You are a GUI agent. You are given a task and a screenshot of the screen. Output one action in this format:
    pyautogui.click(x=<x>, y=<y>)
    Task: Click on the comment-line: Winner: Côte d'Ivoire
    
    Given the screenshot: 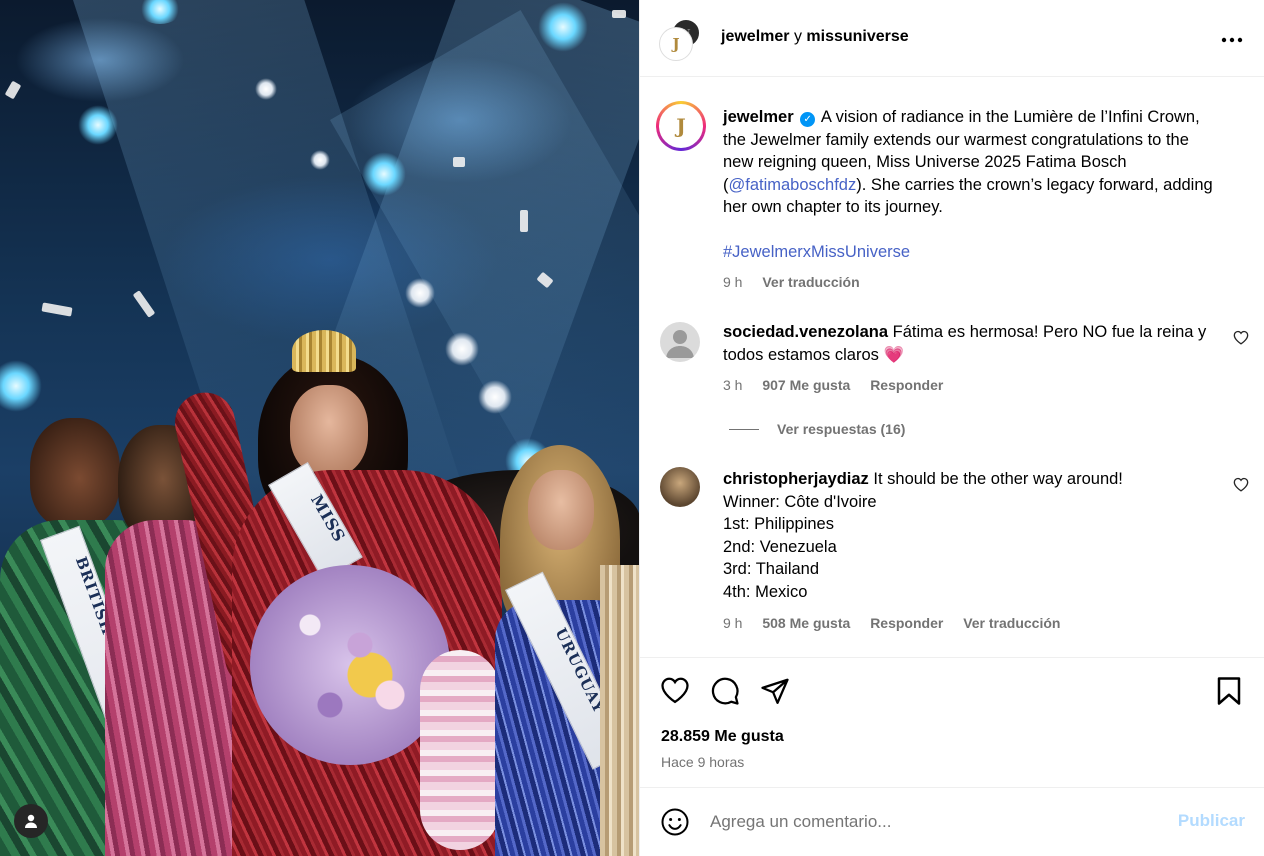 What is the action you would take?
    pyautogui.click(x=800, y=501)
    